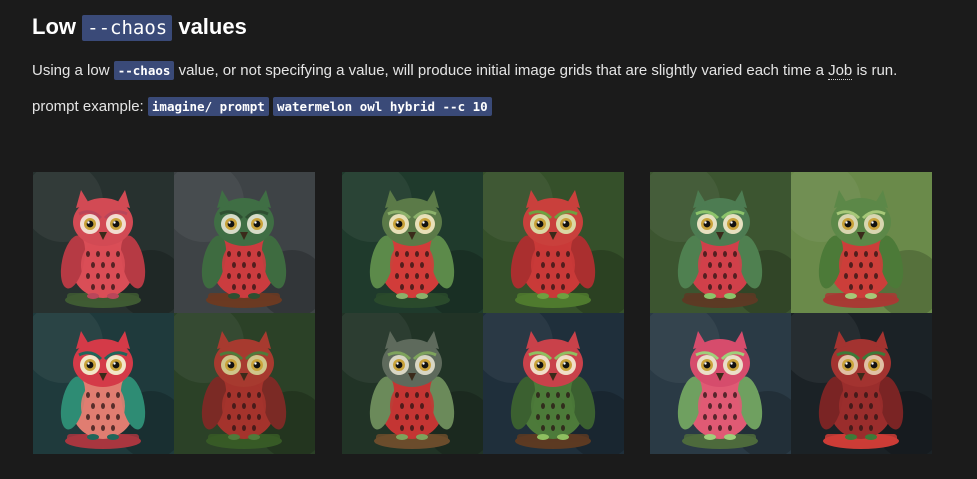 The height and width of the screenshot is (479, 977). What do you see at coordinates (482, 27) in the screenshot?
I see `section-heading: Low --chaos values` at bounding box center [482, 27].